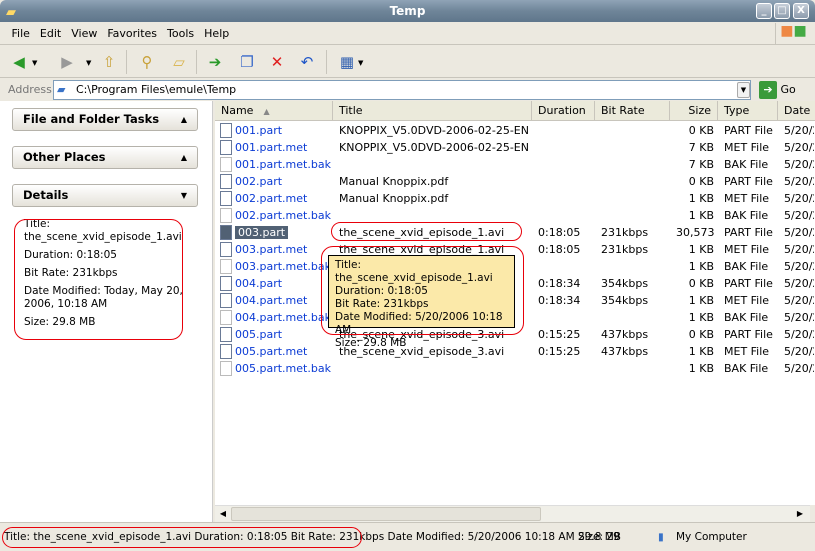  I want to click on column-header-duration: Duration, so click(563, 111).